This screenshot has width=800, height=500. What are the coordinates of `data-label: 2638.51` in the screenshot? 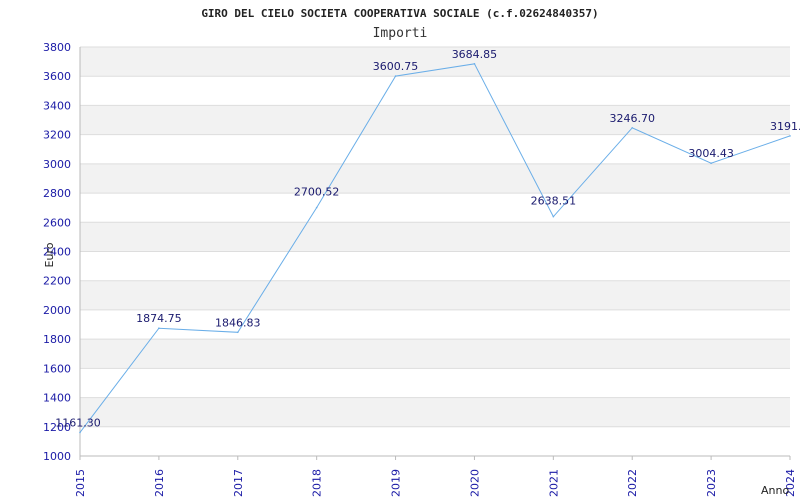 It's located at (554, 201).